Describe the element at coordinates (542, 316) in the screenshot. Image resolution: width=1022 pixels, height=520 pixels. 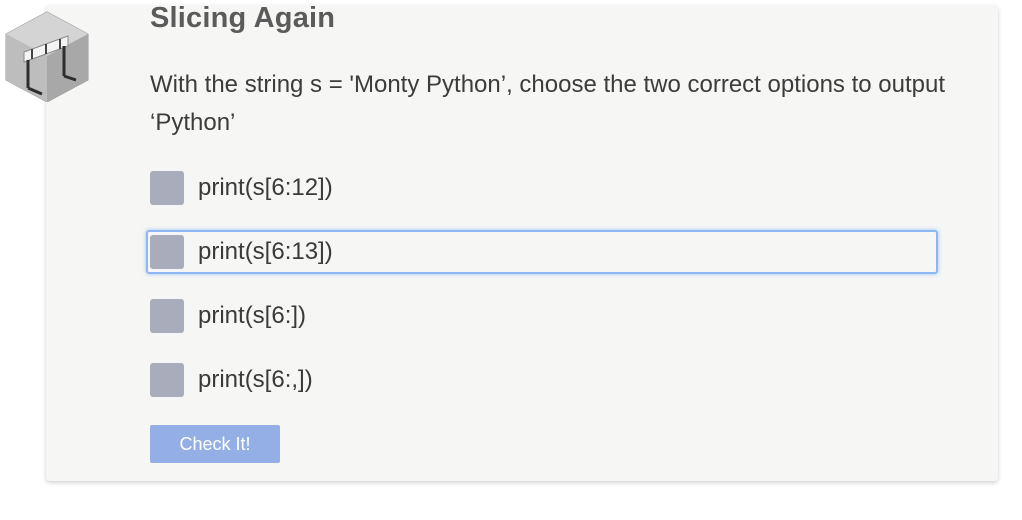
I see `option-3: print(s[6:])` at that location.